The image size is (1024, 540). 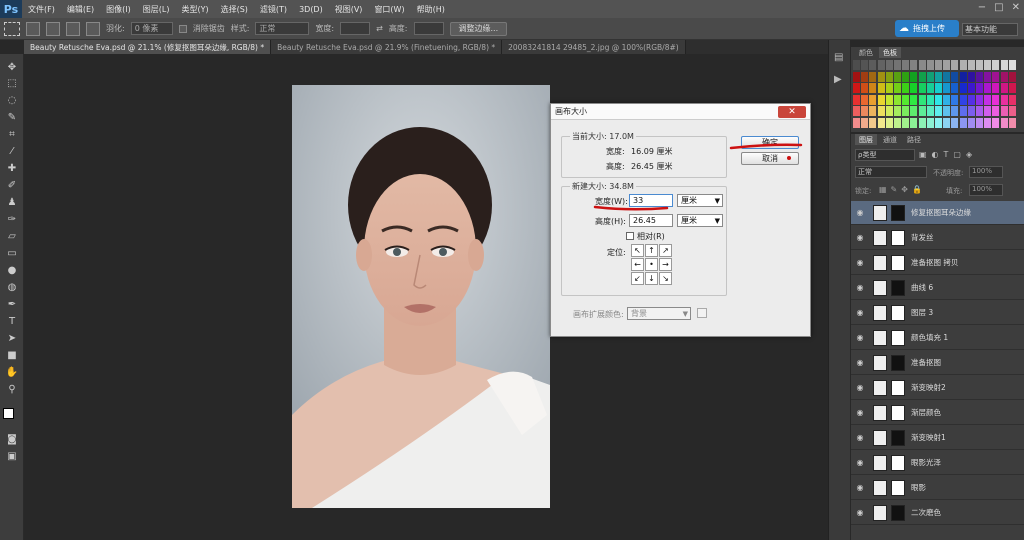 I want to click on gradient-icon: ▭, so click(x=12, y=253).